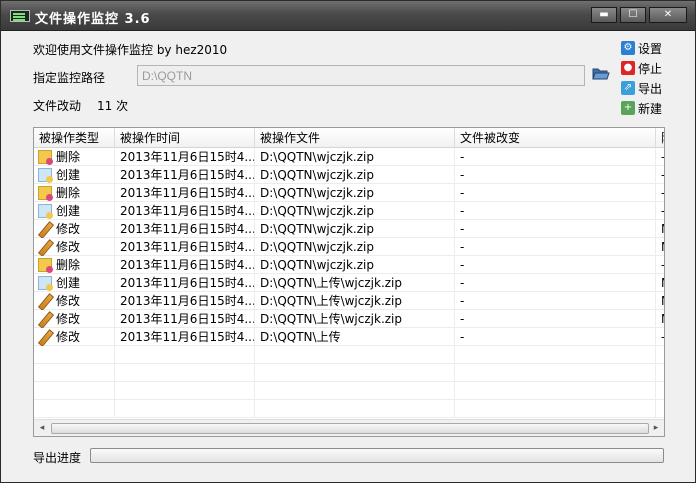 The width and height of the screenshot is (696, 483). What do you see at coordinates (355, 337) in the screenshot?
I see `cell-file: D:\QQTN\上传` at bounding box center [355, 337].